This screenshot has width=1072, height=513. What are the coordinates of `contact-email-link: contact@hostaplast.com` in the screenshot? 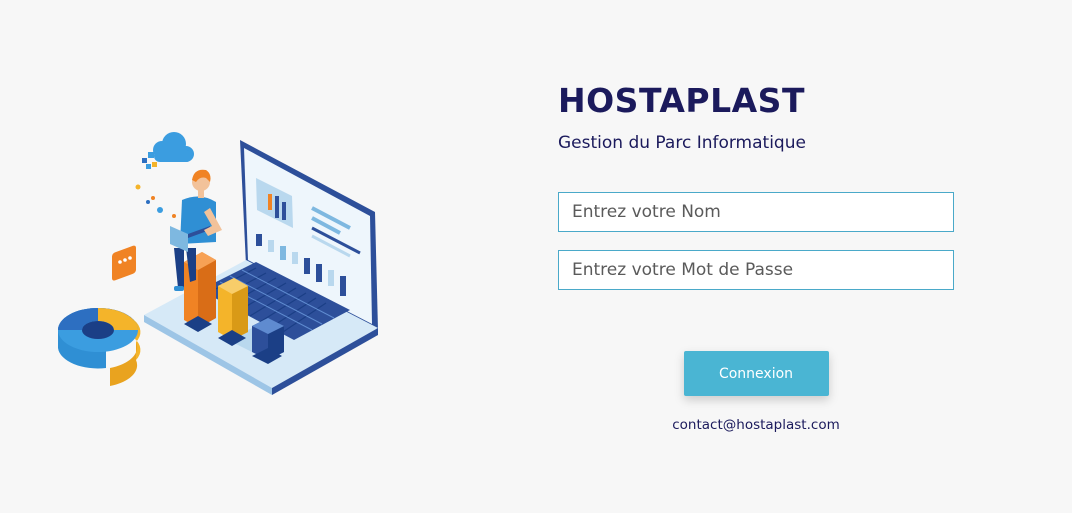 It's located at (756, 425).